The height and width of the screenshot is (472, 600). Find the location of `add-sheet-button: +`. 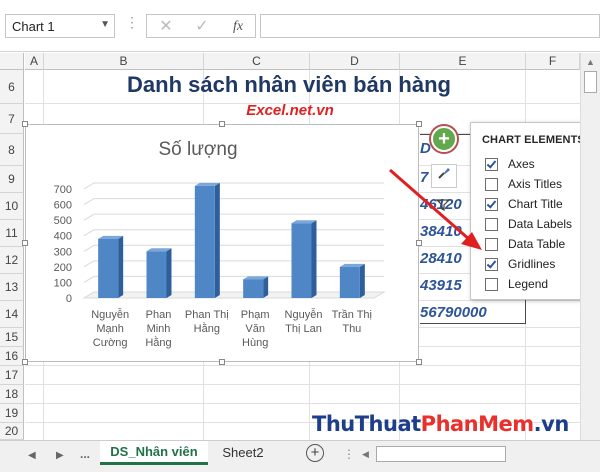

add-sheet-button: + is located at coordinates (315, 453).